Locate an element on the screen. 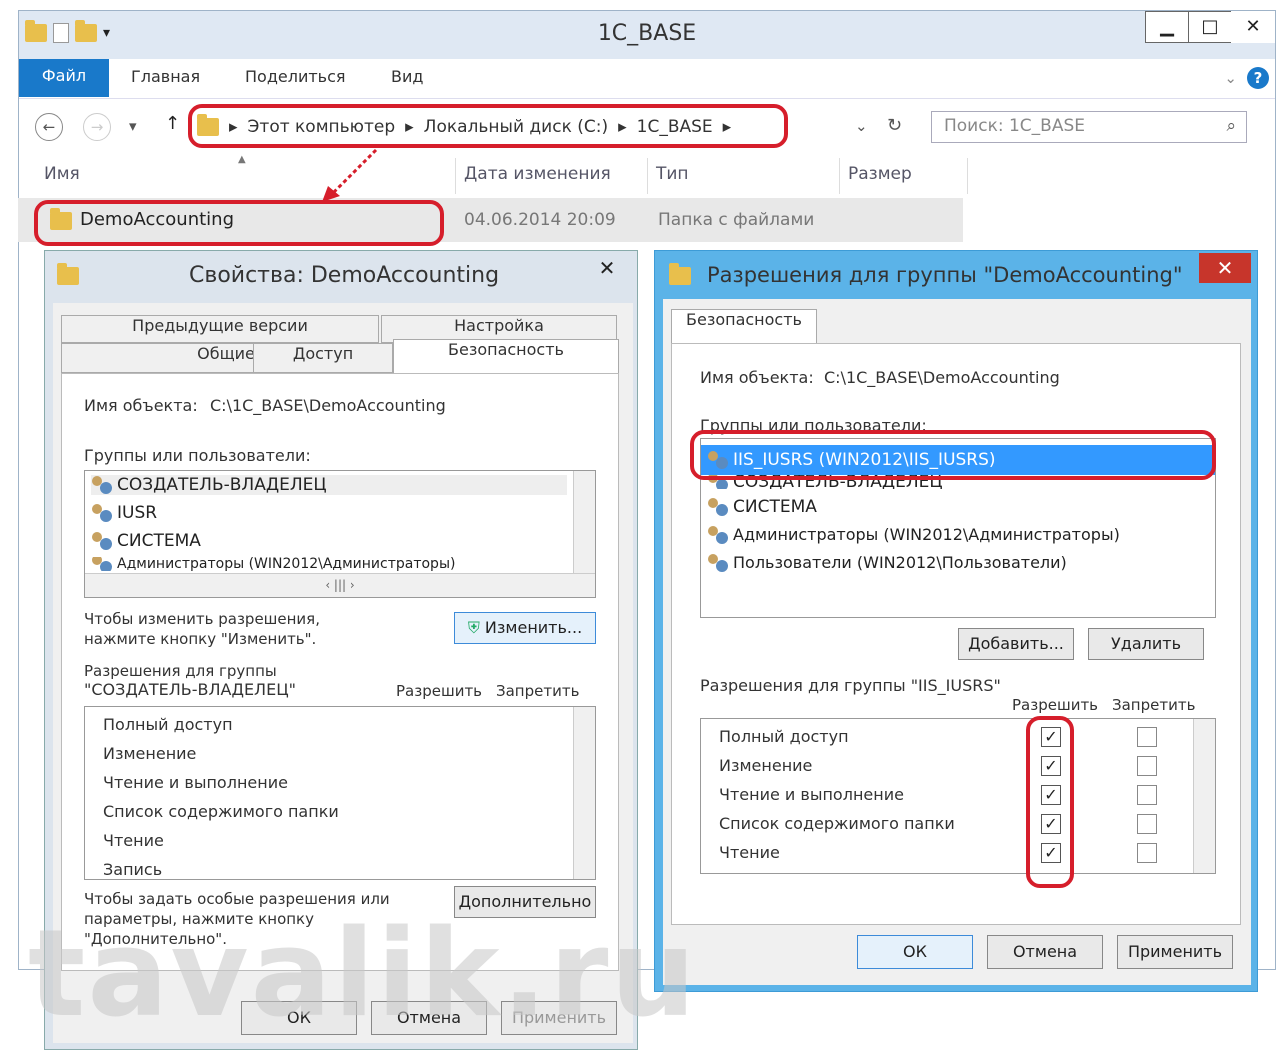 Image resolution: width=1278 pixels, height=1053 pixels. horizontal-scrollbar: ‹ ||| › is located at coordinates (340, 585).